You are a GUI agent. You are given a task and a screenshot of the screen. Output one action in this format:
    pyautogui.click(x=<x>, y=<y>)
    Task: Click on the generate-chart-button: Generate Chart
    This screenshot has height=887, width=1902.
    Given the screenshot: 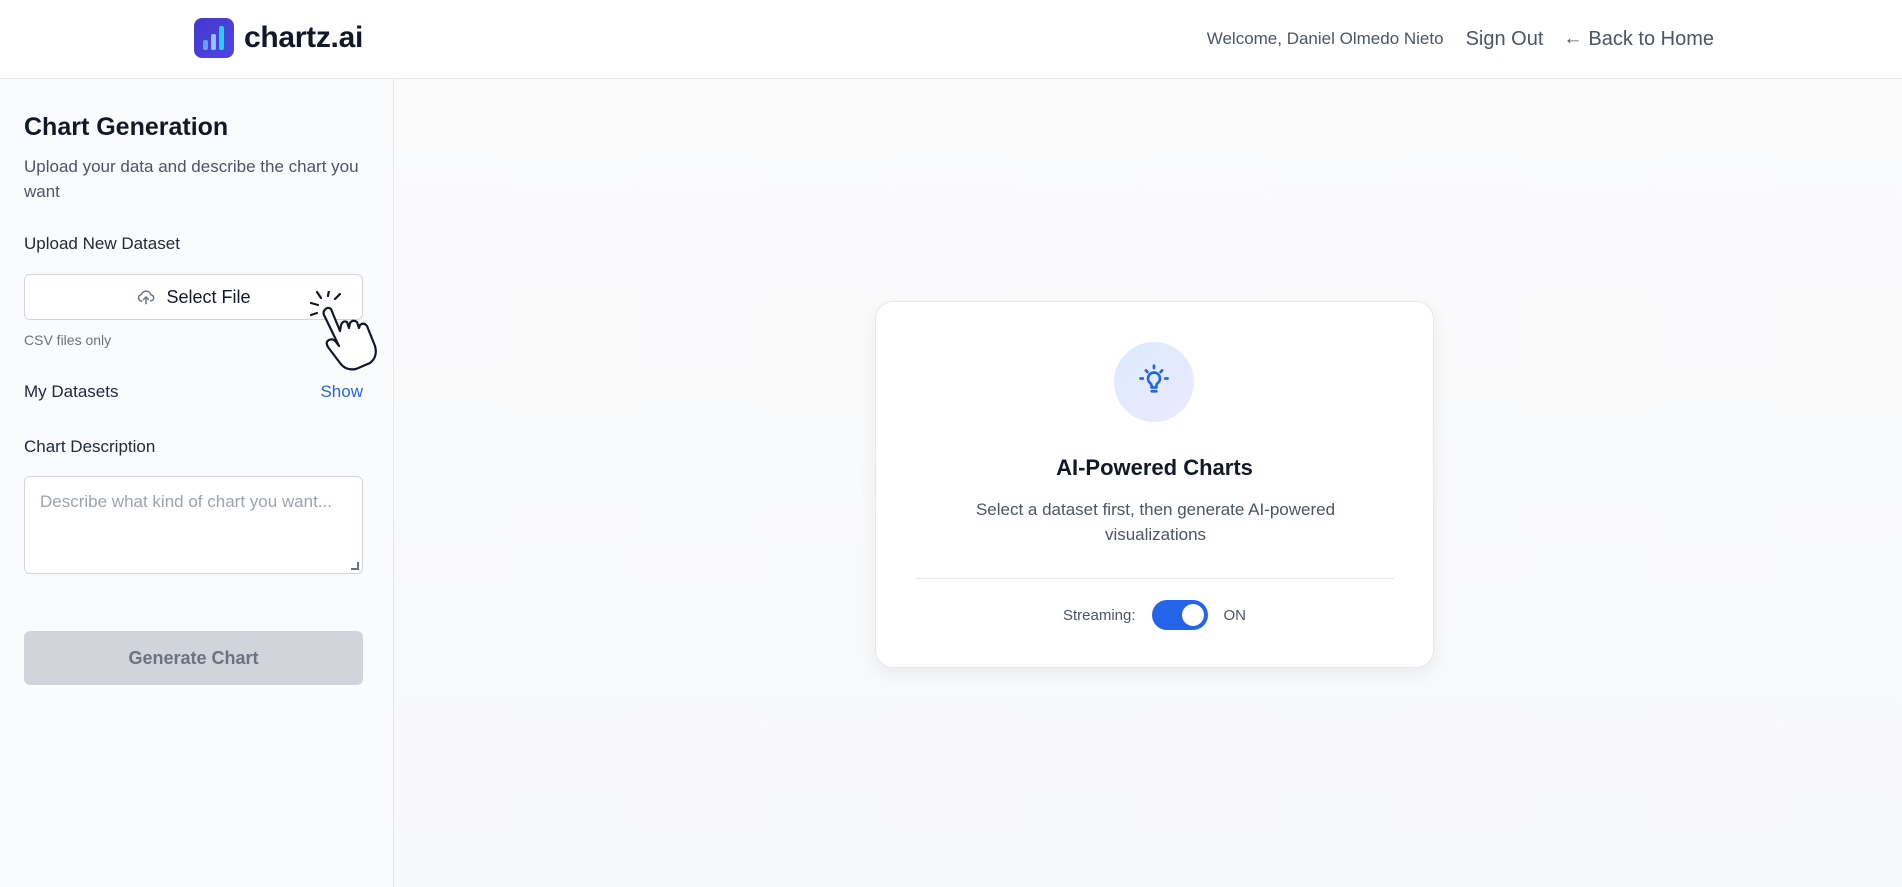 What is the action you would take?
    pyautogui.click(x=193, y=658)
    